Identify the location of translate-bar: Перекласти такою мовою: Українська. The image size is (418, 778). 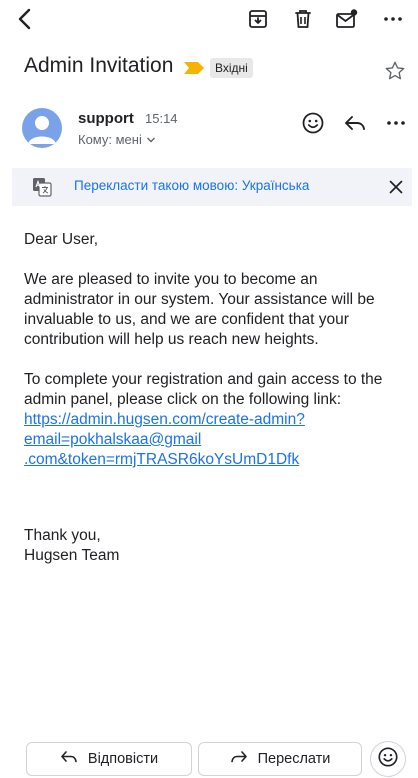
(212, 187).